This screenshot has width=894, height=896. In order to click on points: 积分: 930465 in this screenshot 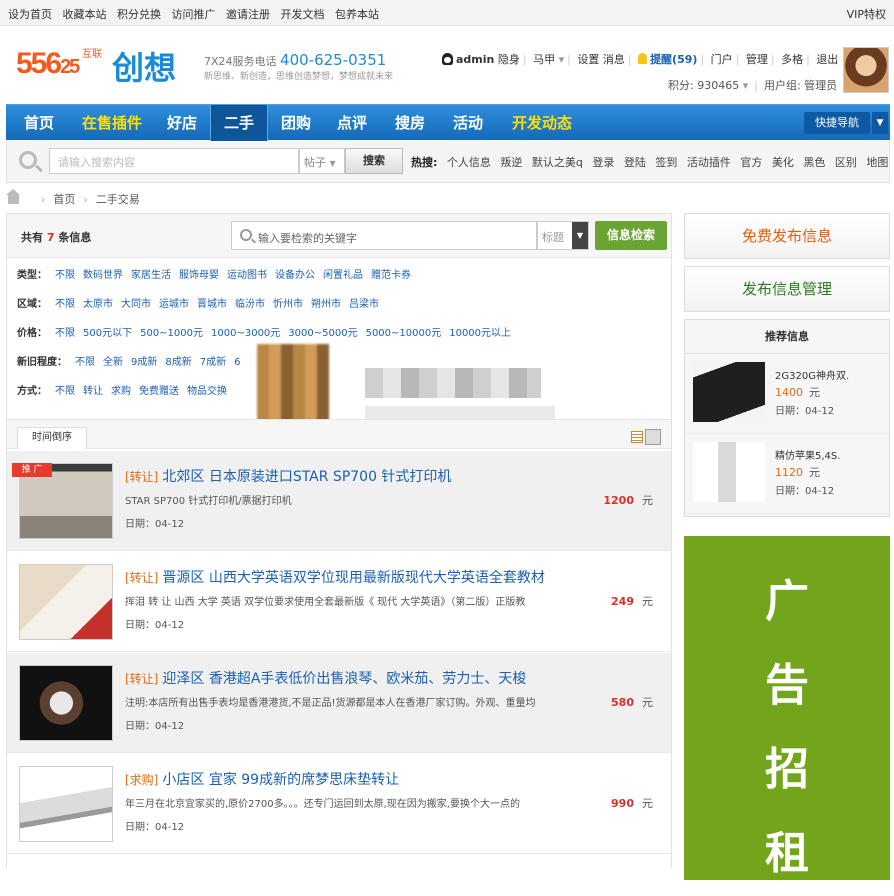, I will do `click(703, 85)`.